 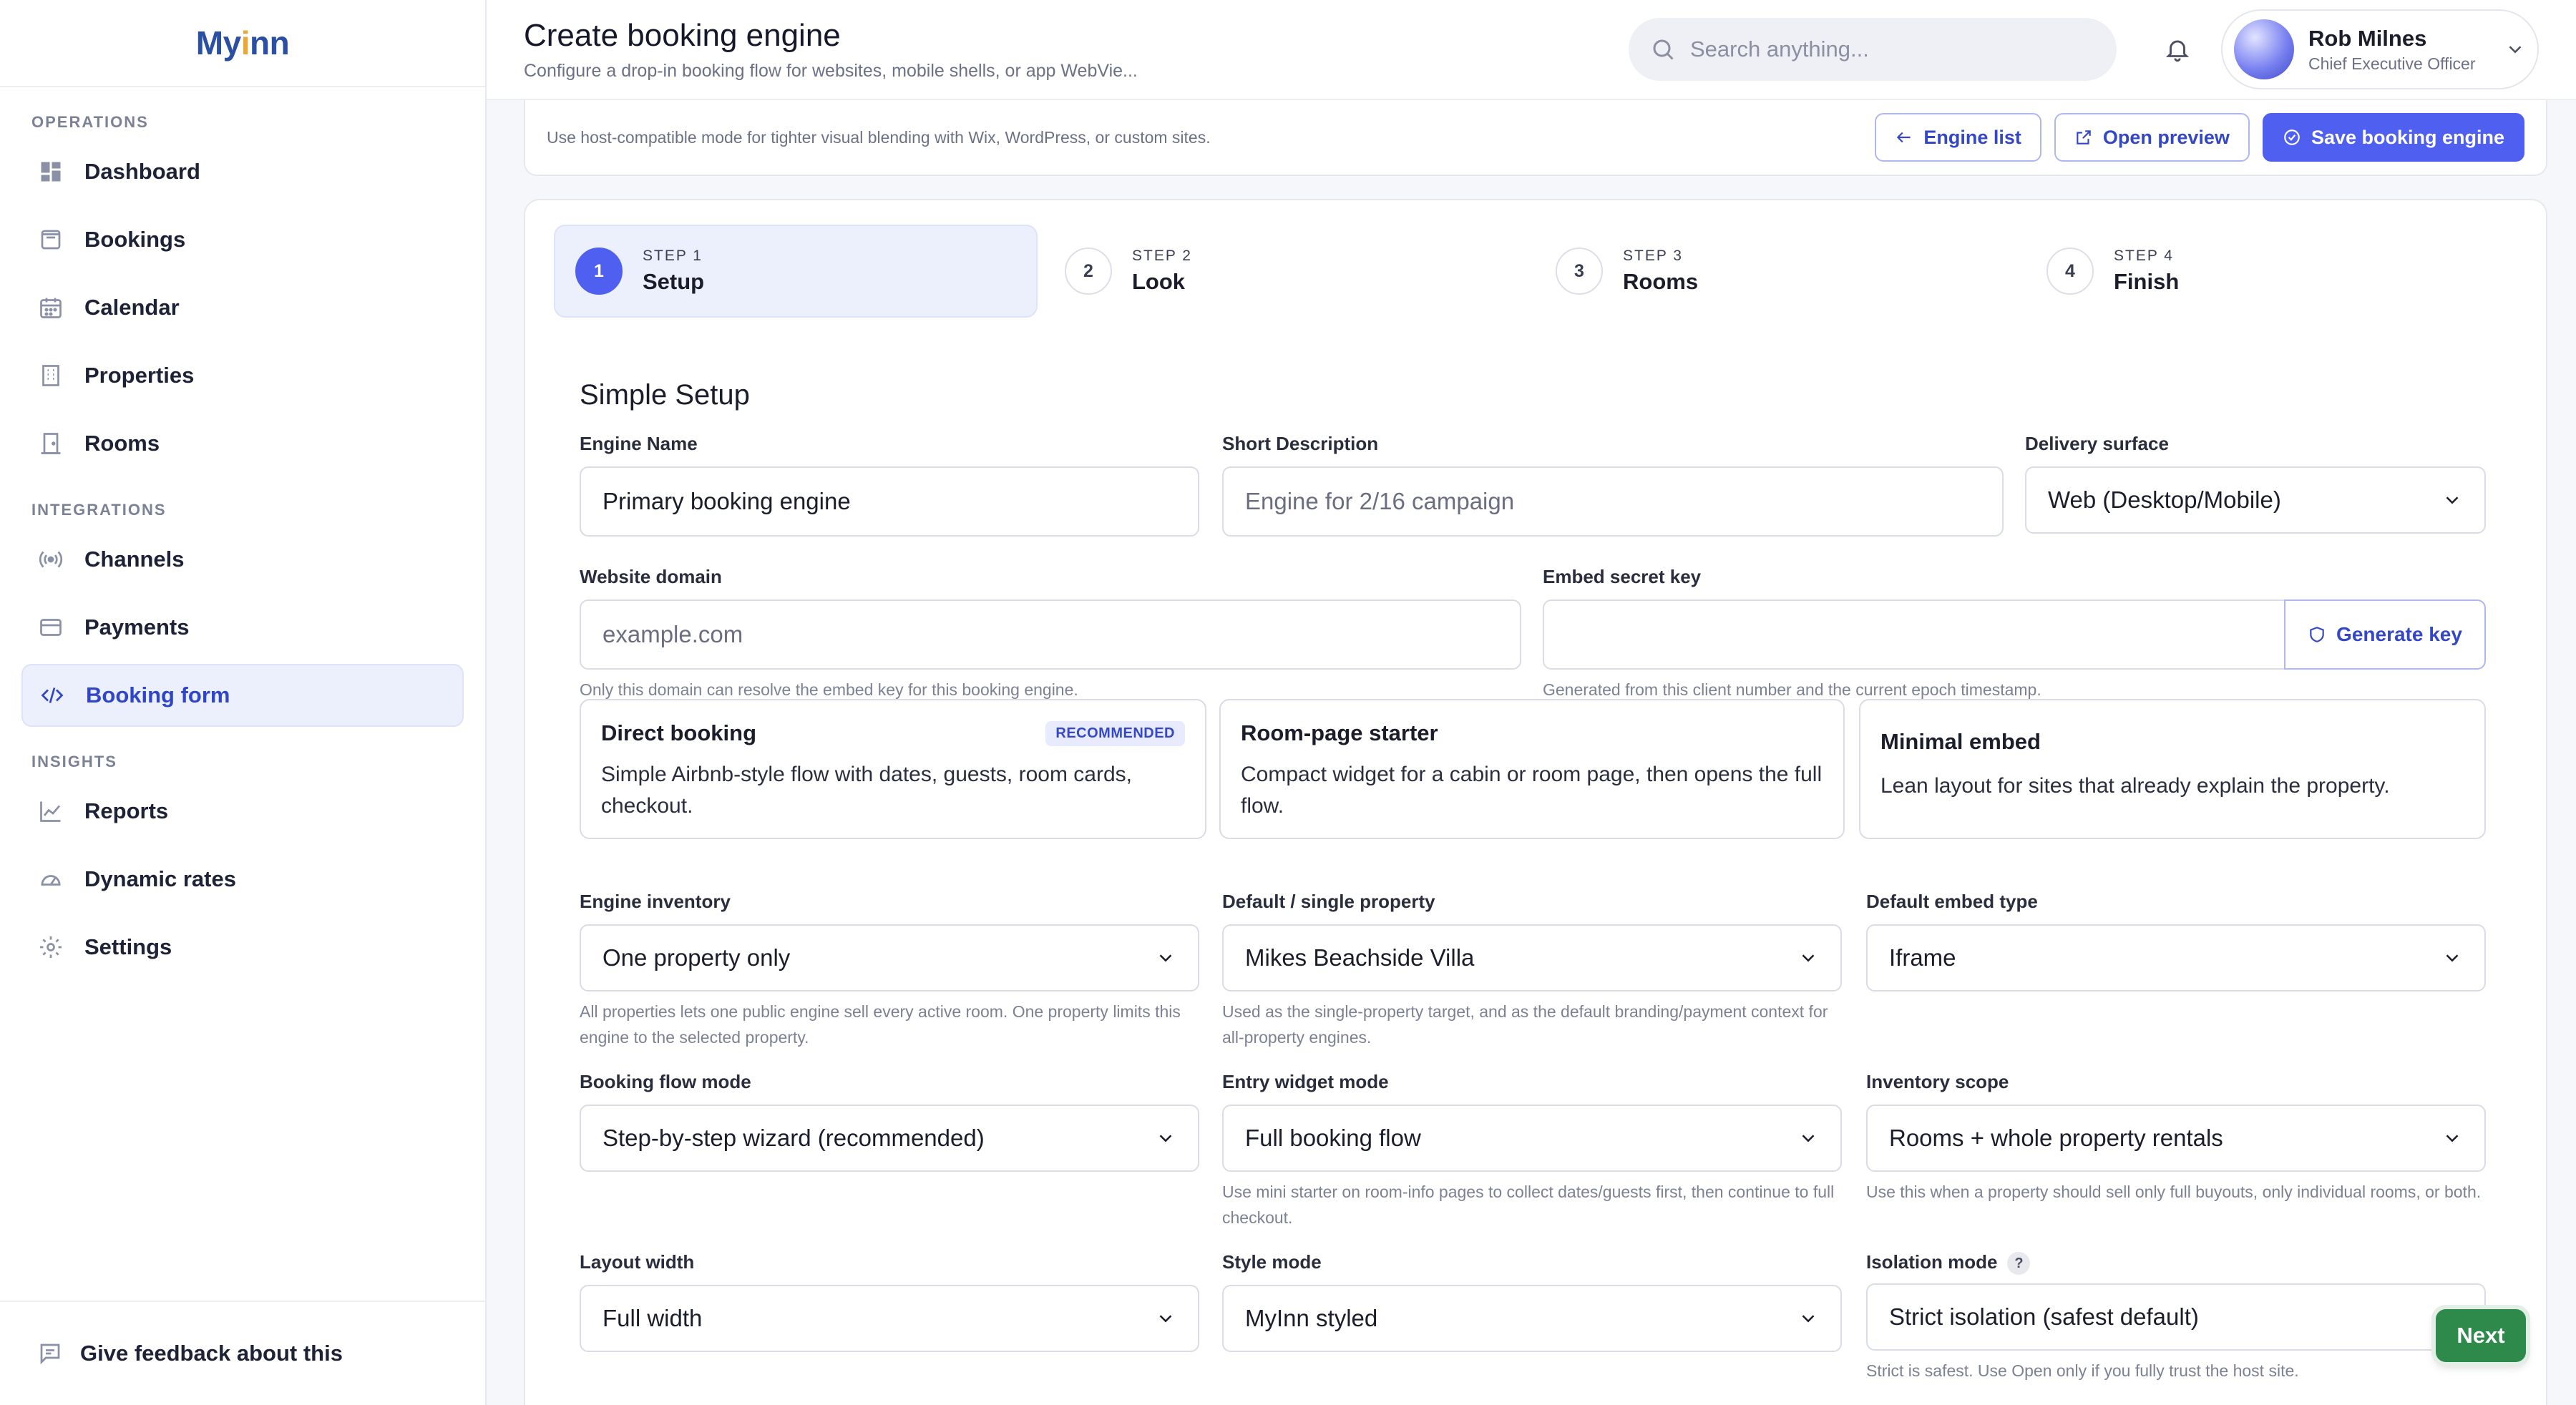 What do you see at coordinates (1972, 137) in the screenshot?
I see `engine-list-label: Engine list` at bounding box center [1972, 137].